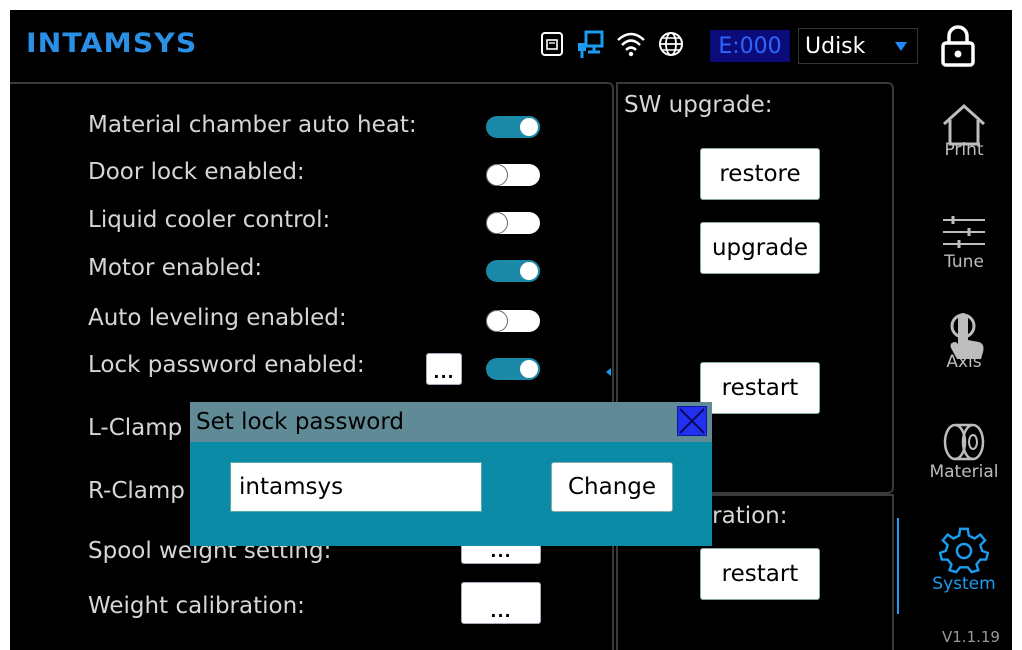 The height and width of the screenshot is (650, 1022). I want to click on set-lock-password-dialog: Set lock password intamsys Change, so click(451, 474).